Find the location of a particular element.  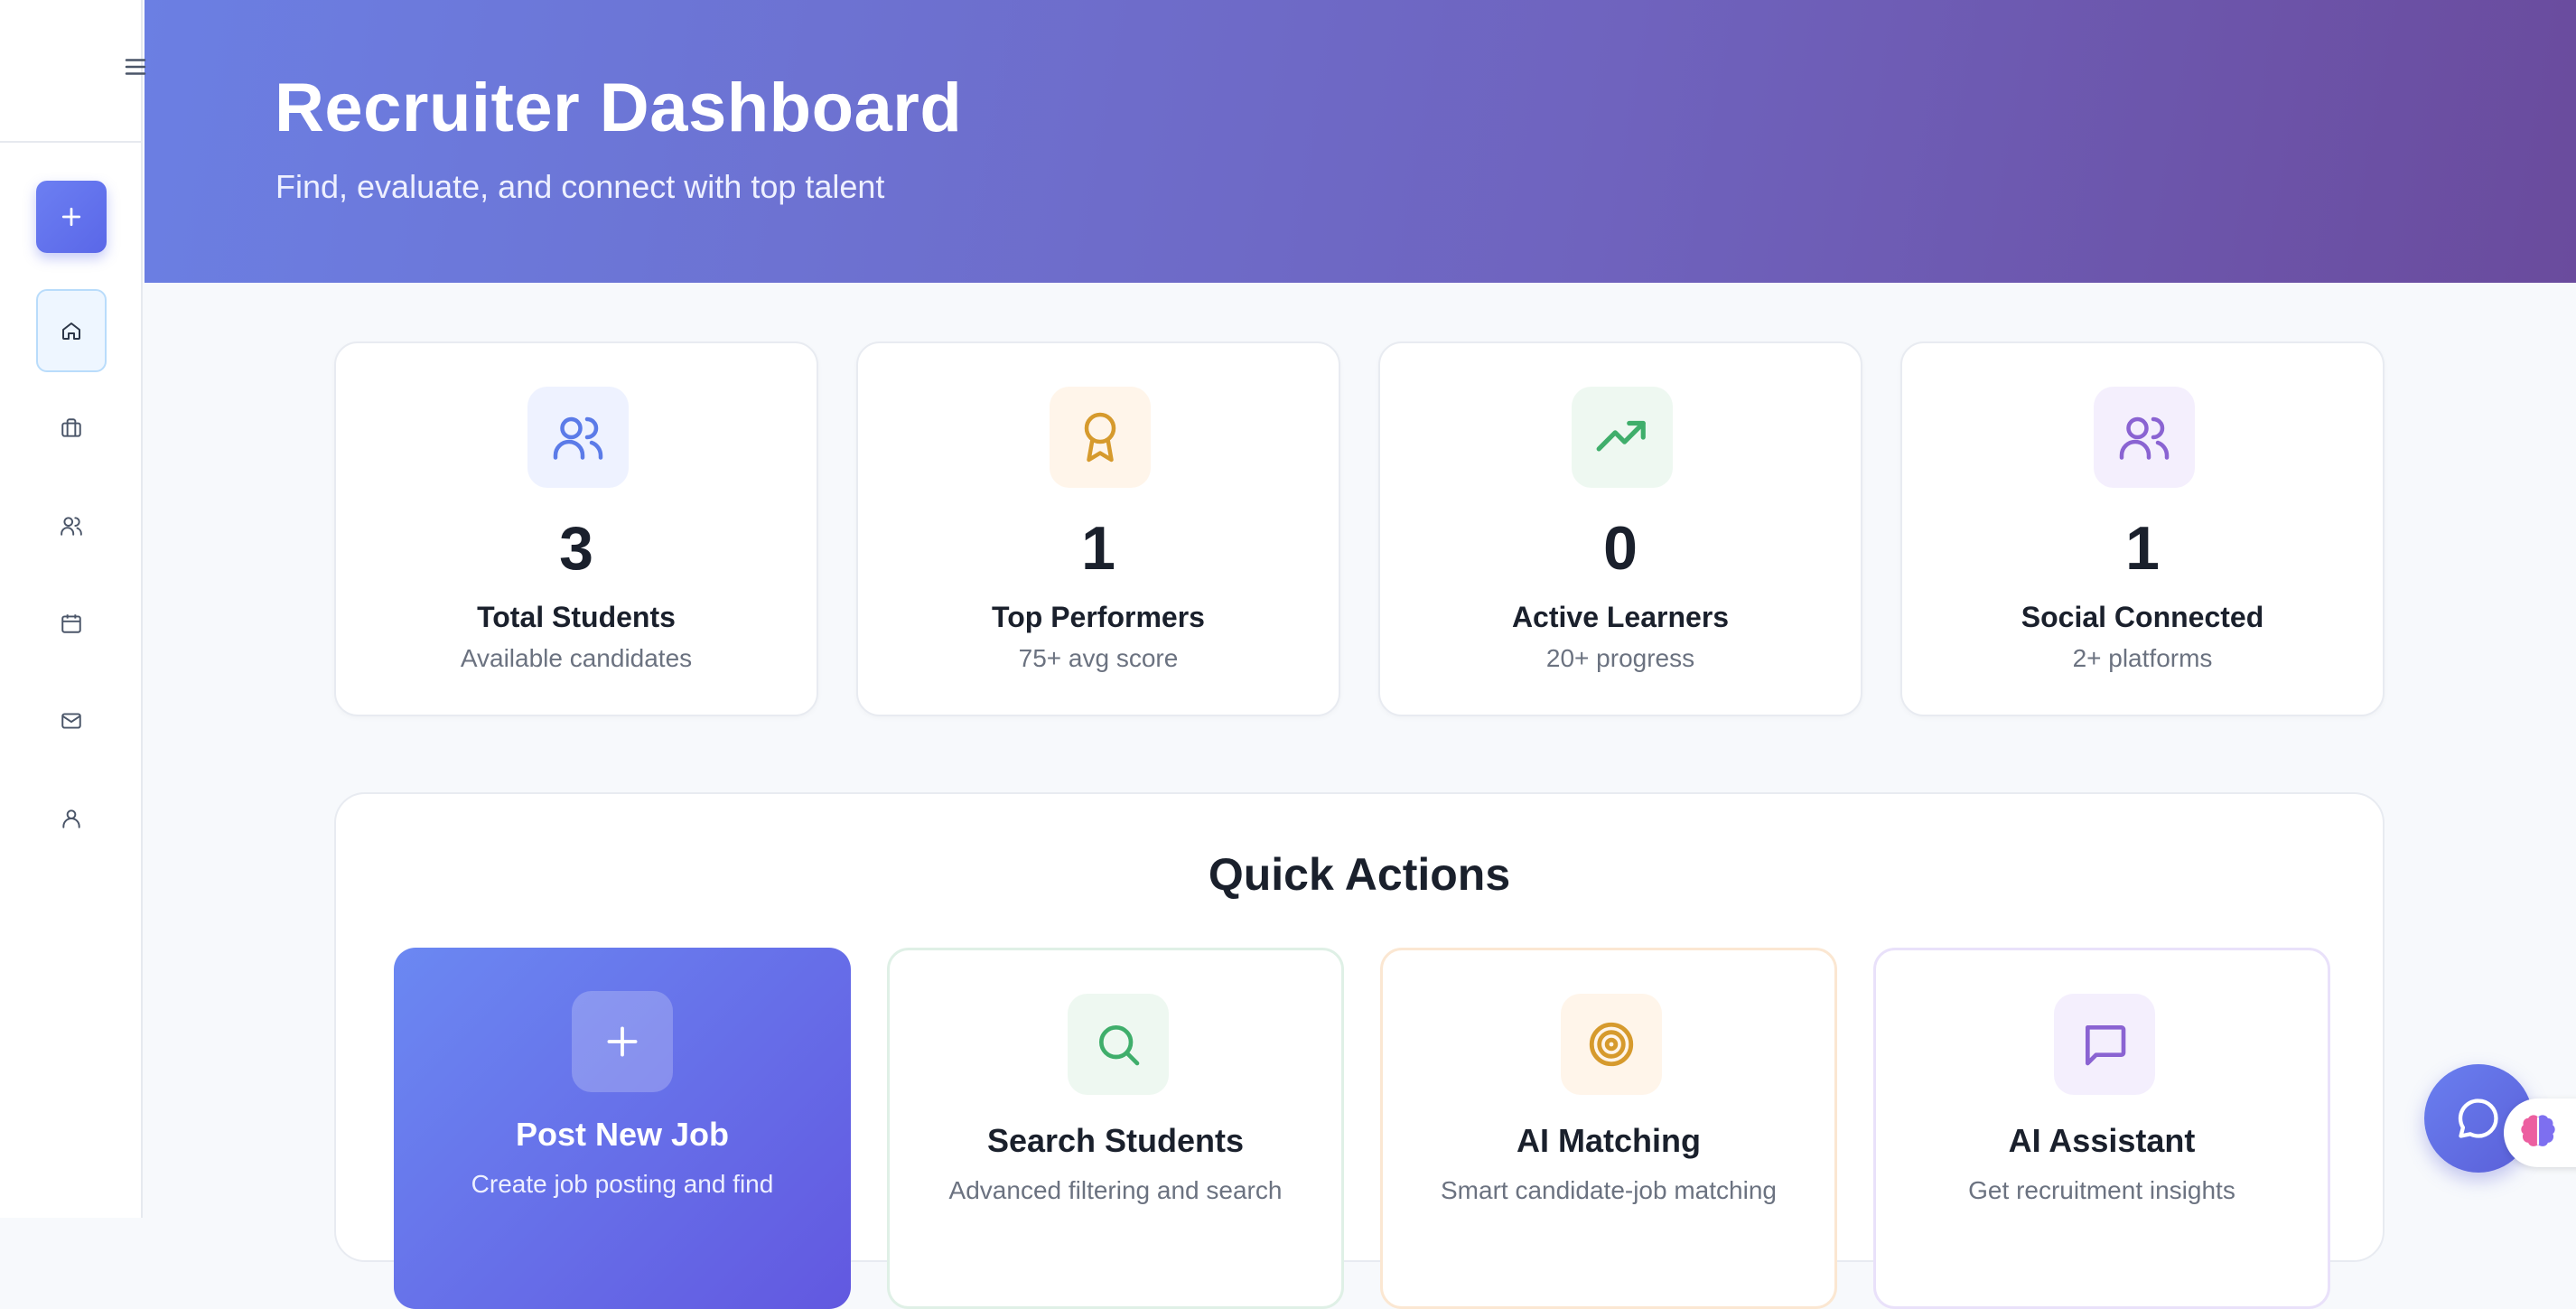

calendar-icon is located at coordinates (71, 623).